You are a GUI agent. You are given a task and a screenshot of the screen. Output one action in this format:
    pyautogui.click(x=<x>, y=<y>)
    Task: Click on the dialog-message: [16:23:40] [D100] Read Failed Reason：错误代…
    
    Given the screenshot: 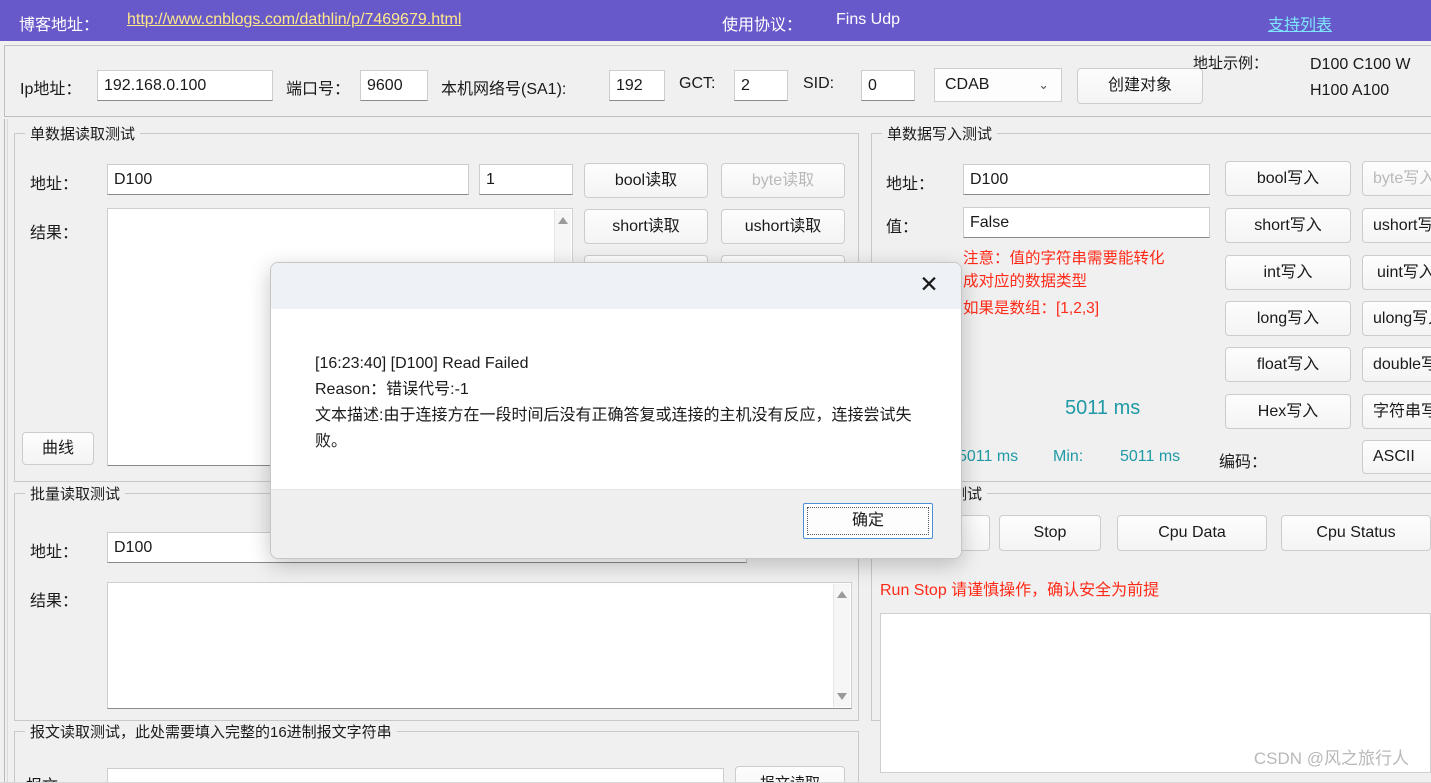 What is the action you would take?
    pyautogui.click(x=625, y=403)
    